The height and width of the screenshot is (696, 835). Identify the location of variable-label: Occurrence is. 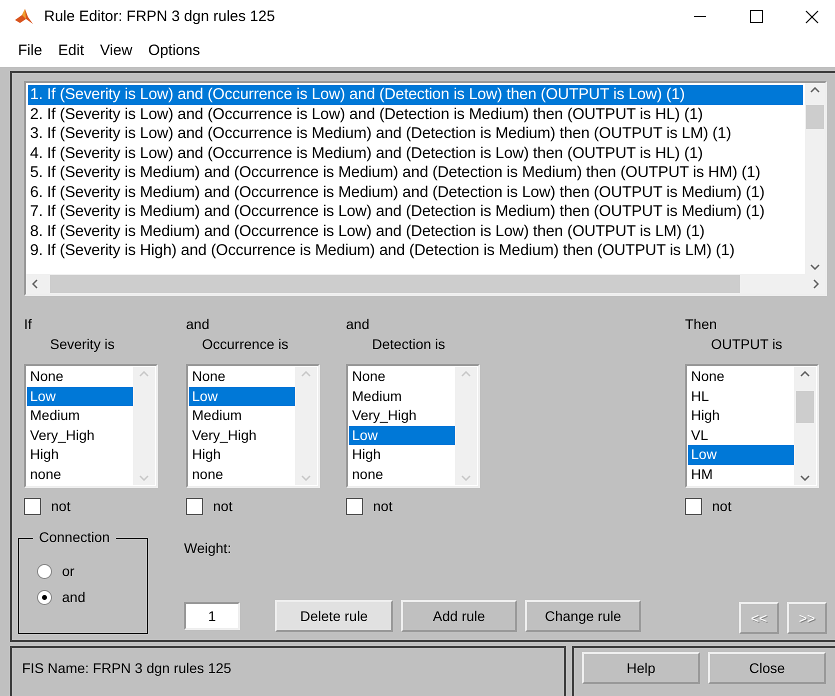
(245, 344).